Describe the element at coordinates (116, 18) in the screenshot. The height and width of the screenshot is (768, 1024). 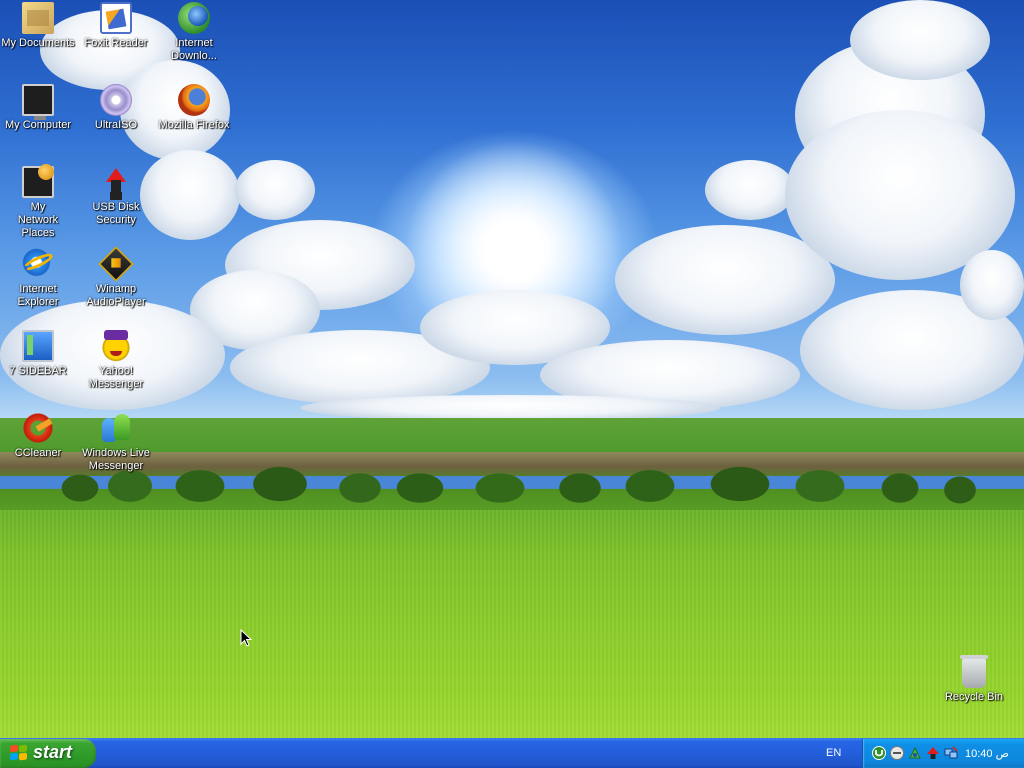
I see `foxit-reader-icon` at that location.